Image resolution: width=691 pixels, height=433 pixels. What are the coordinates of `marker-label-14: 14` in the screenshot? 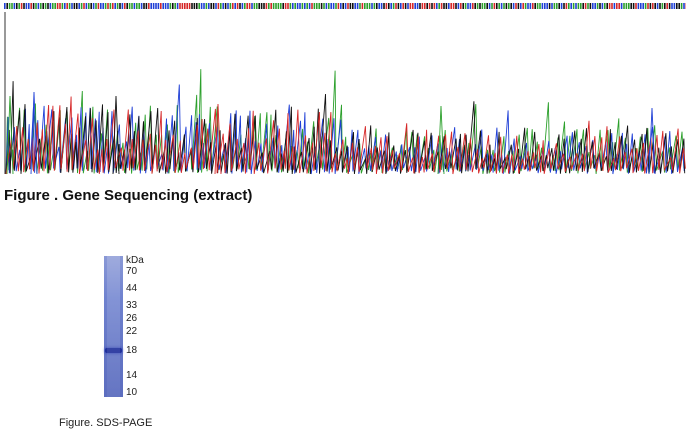 It's located at (132, 375).